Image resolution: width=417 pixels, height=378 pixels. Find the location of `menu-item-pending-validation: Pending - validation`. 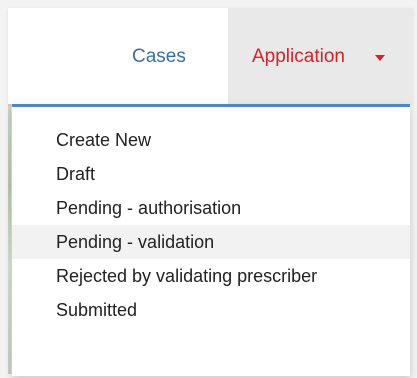

menu-item-pending-validation: Pending - validation is located at coordinates (211, 242).